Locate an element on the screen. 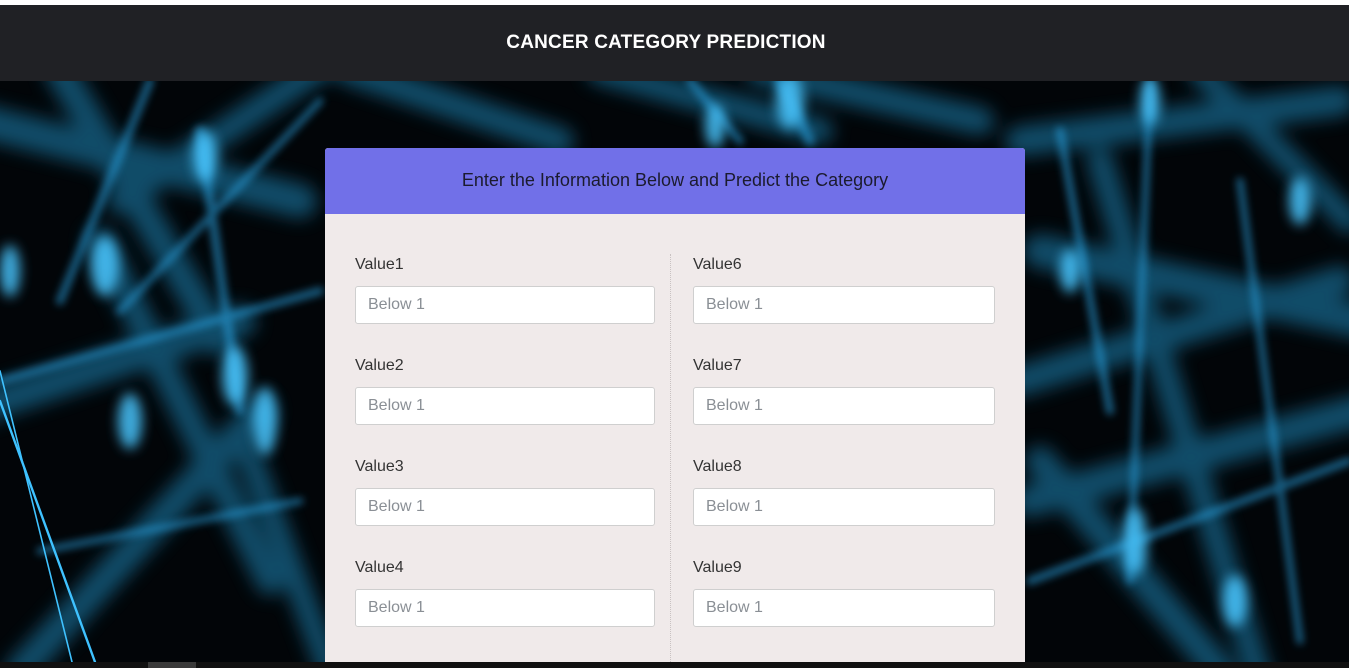  column-divider is located at coordinates (670, 461).